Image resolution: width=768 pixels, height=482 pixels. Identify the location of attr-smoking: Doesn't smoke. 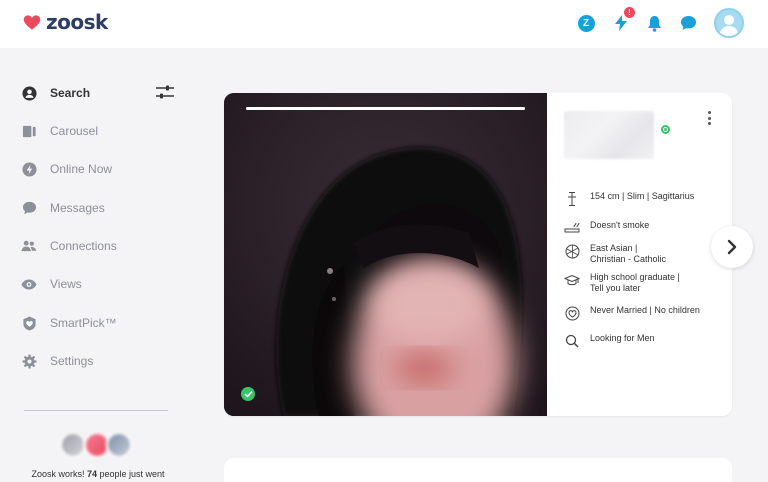
(606, 228).